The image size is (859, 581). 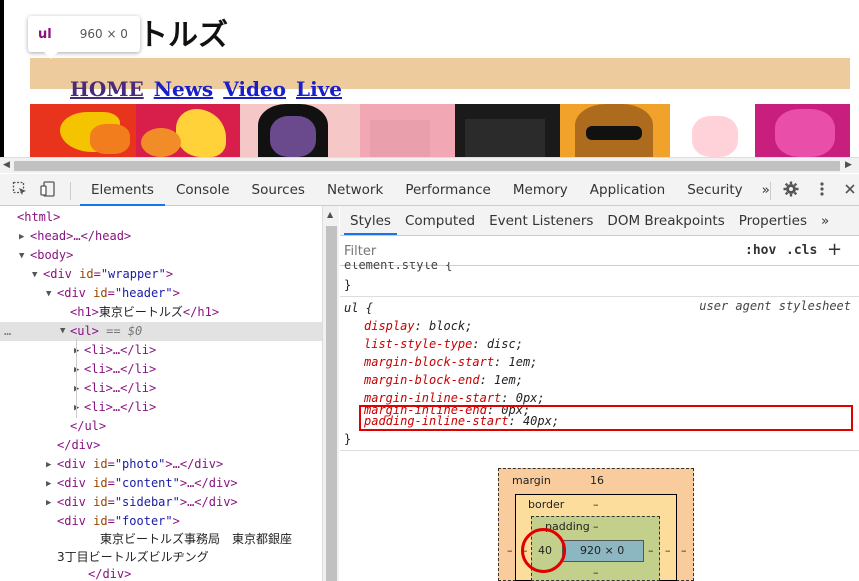 What do you see at coordinates (49, 190) in the screenshot?
I see `device-toolbar-icon` at bounding box center [49, 190].